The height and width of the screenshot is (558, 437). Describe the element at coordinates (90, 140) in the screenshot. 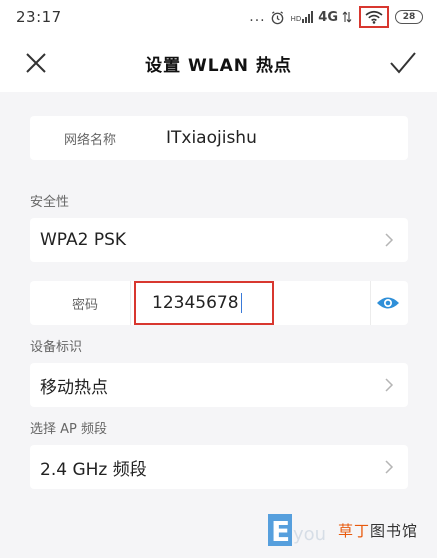

I see `network-name-label: 网络名称` at that location.